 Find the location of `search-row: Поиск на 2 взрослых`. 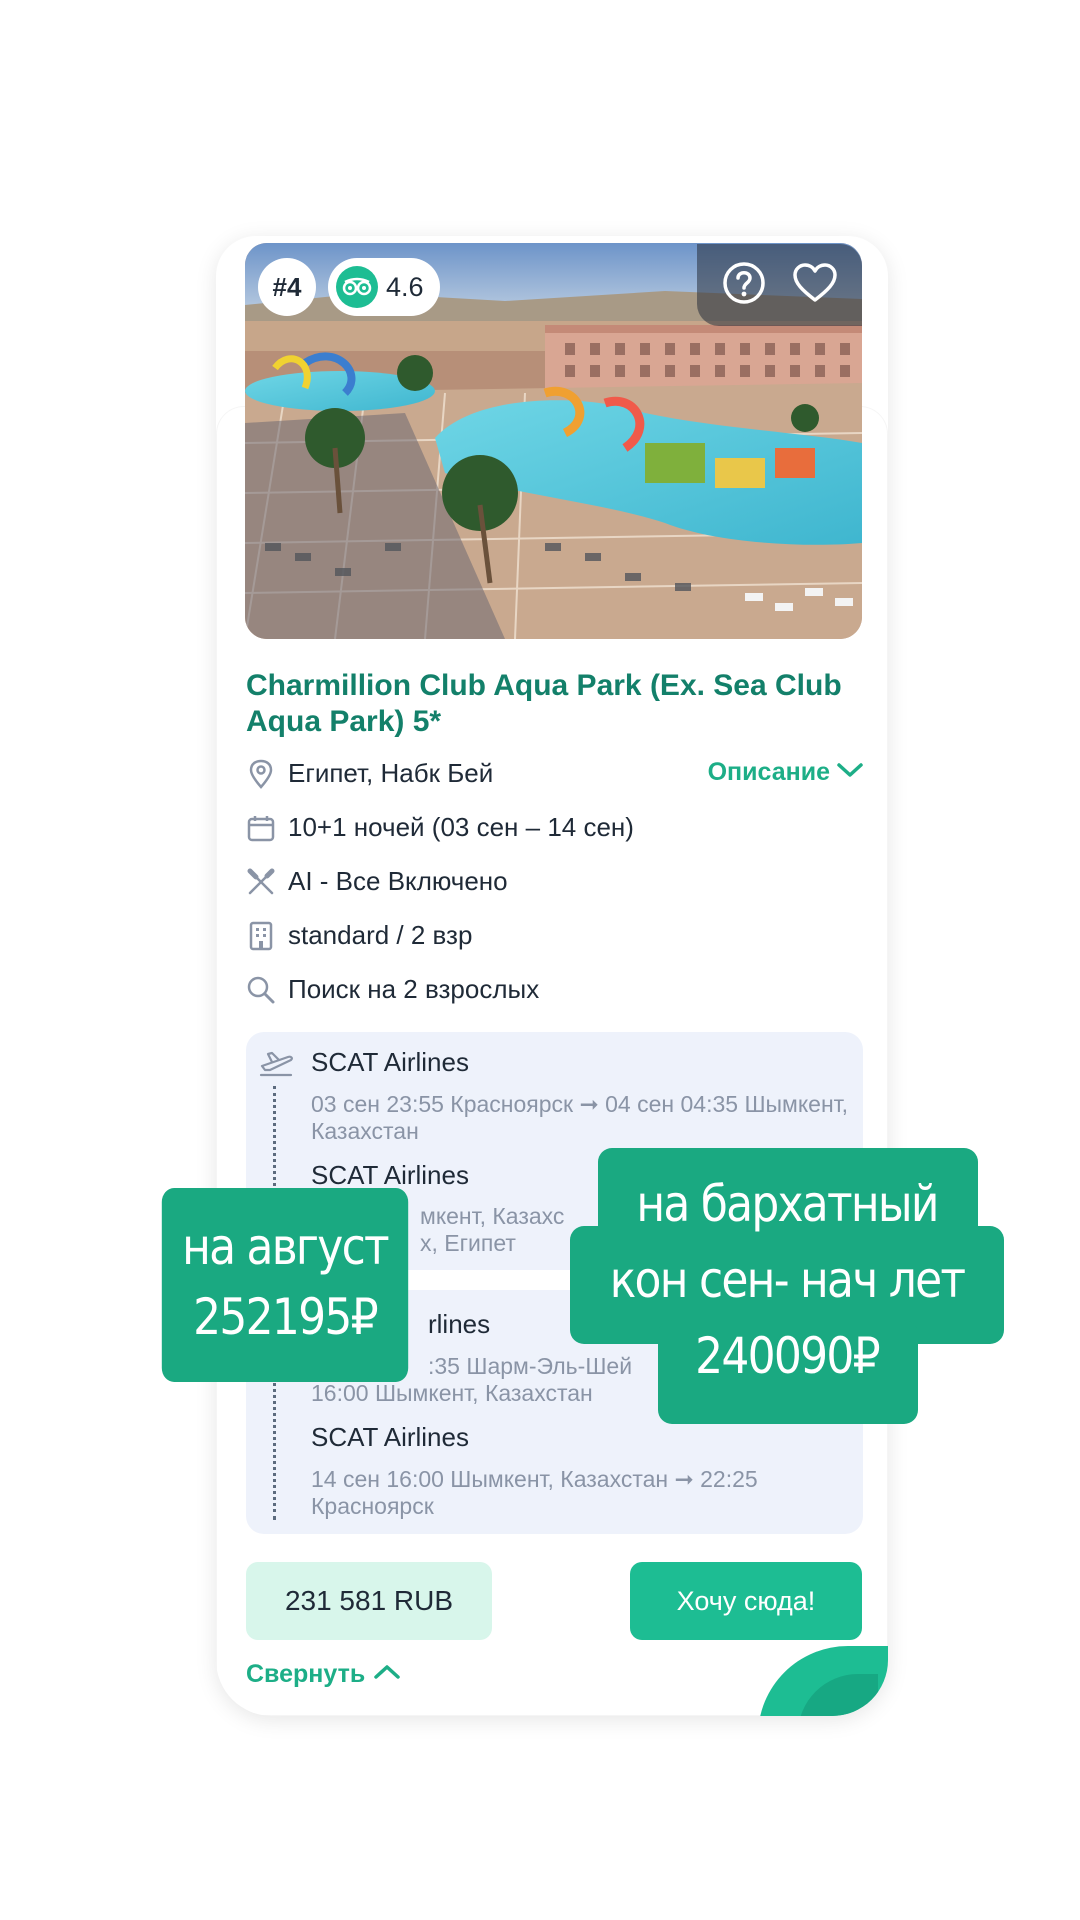

search-row: Поиск на 2 взрослых is located at coordinates (392, 989).